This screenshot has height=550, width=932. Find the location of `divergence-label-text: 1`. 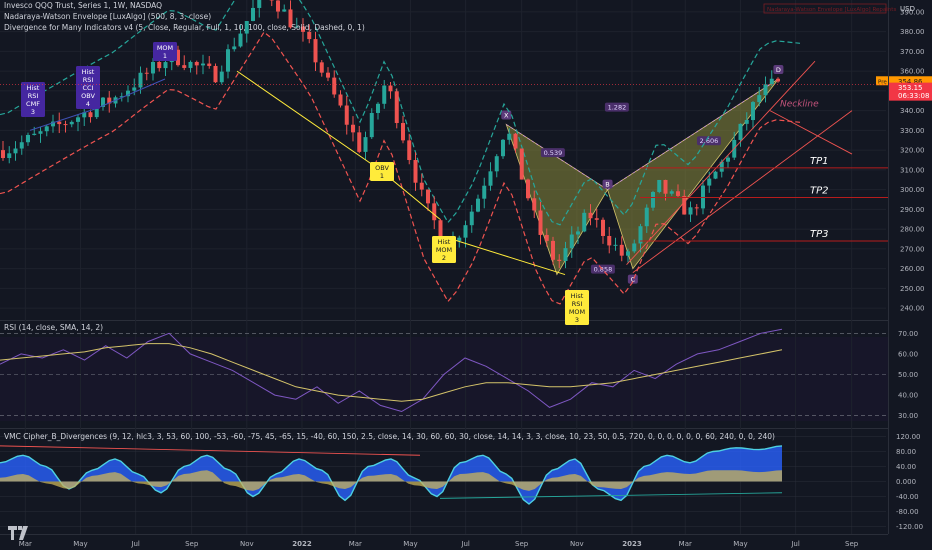

divergence-label-text: 1 is located at coordinates (382, 176).